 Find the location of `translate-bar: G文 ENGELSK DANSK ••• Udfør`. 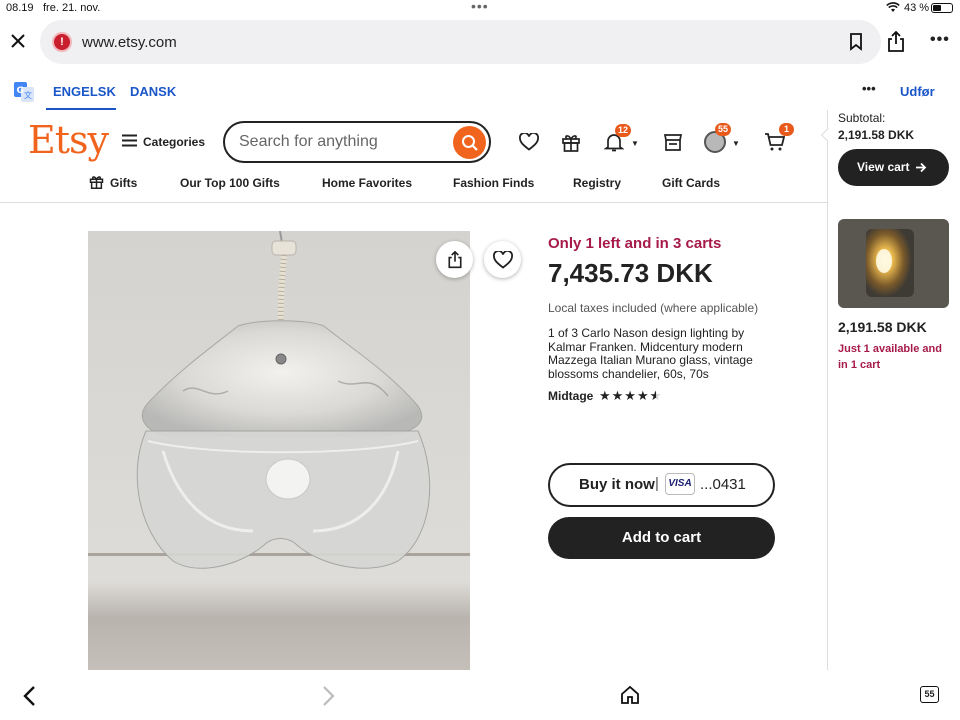

translate-bar: G文 ENGELSK DANSK ••• Udfør is located at coordinates (480, 92).